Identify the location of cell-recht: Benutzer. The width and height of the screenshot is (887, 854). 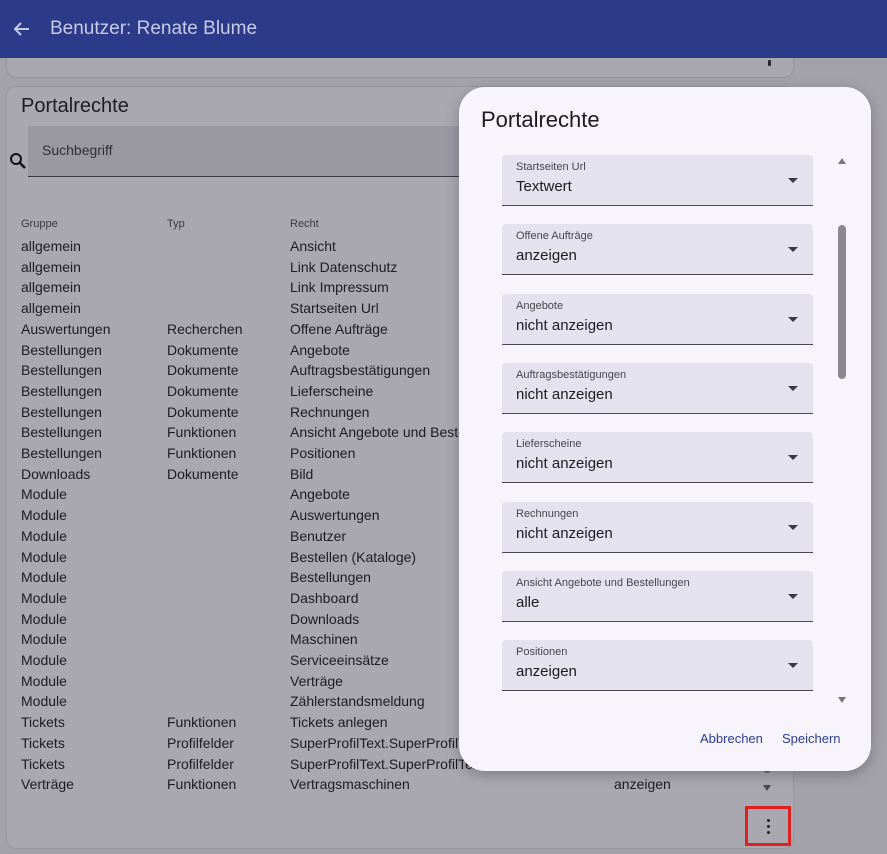
(318, 535).